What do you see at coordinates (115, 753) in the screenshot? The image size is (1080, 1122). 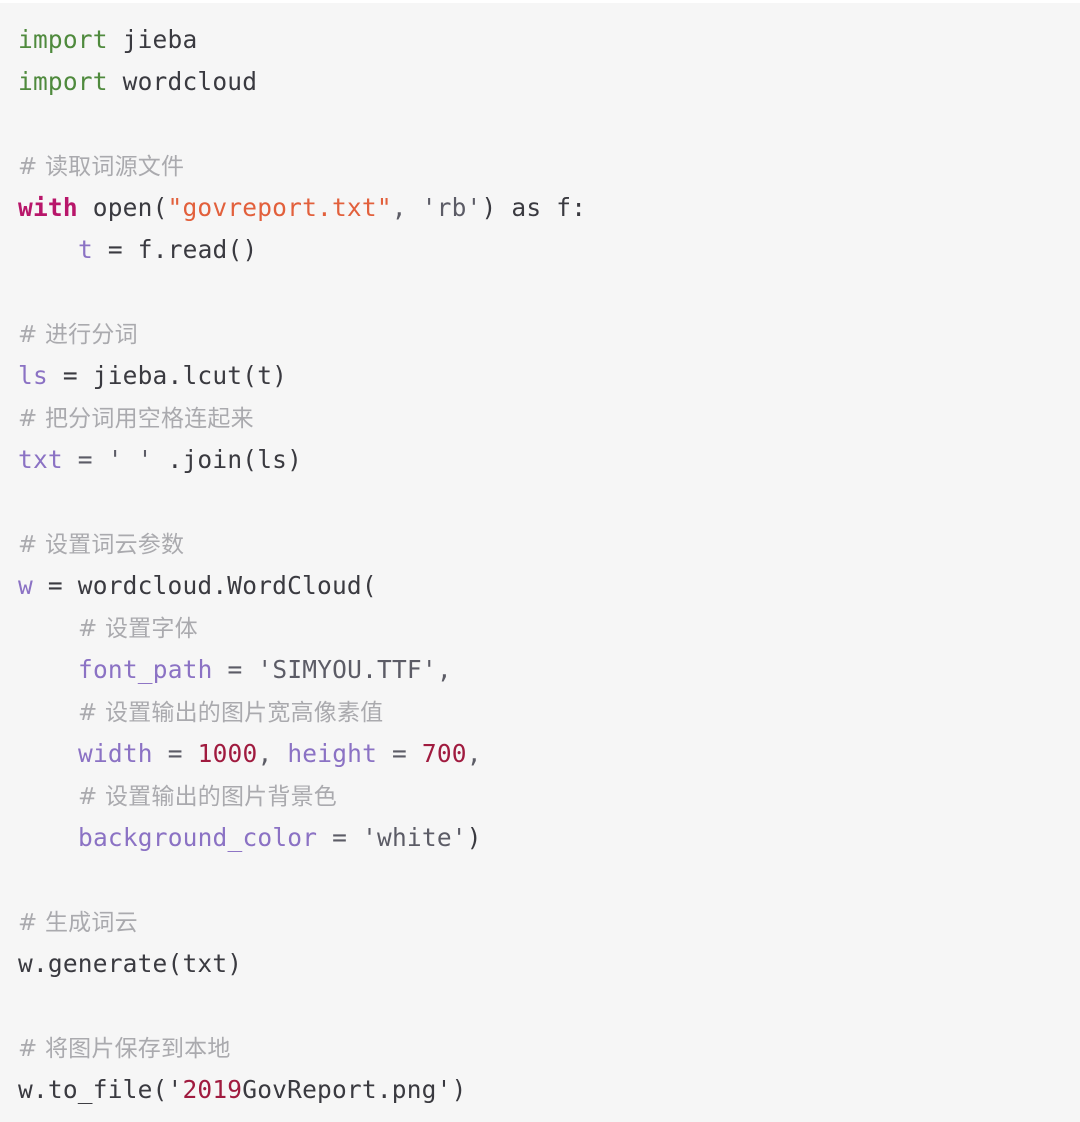 I see `param-width: width` at bounding box center [115, 753].